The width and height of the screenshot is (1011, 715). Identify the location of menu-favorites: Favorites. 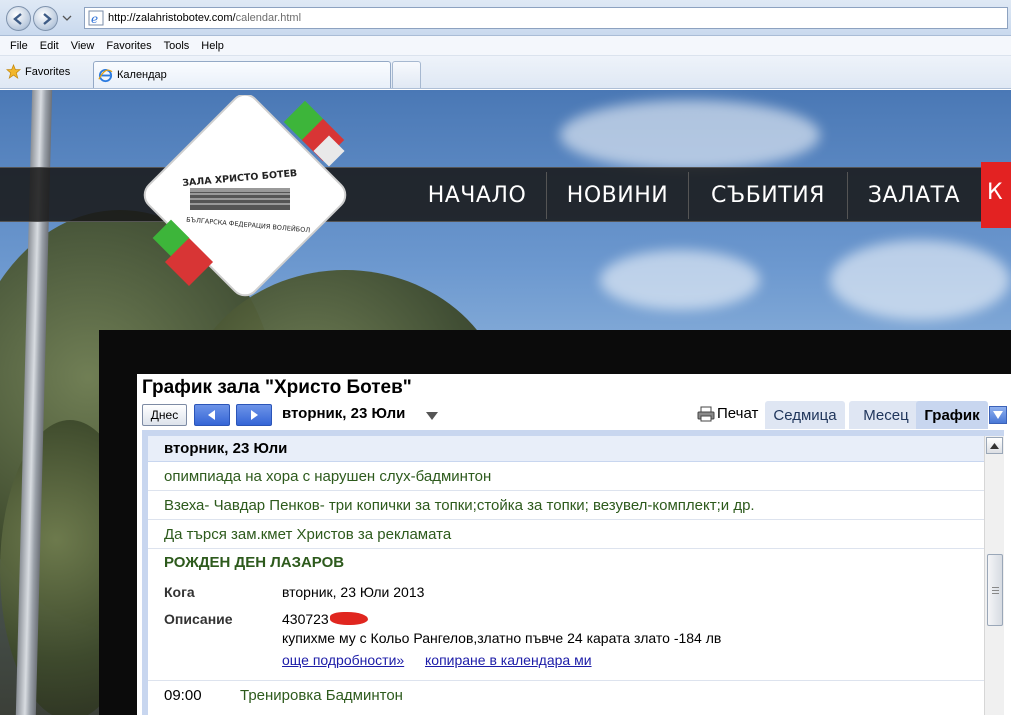
(128, 46).